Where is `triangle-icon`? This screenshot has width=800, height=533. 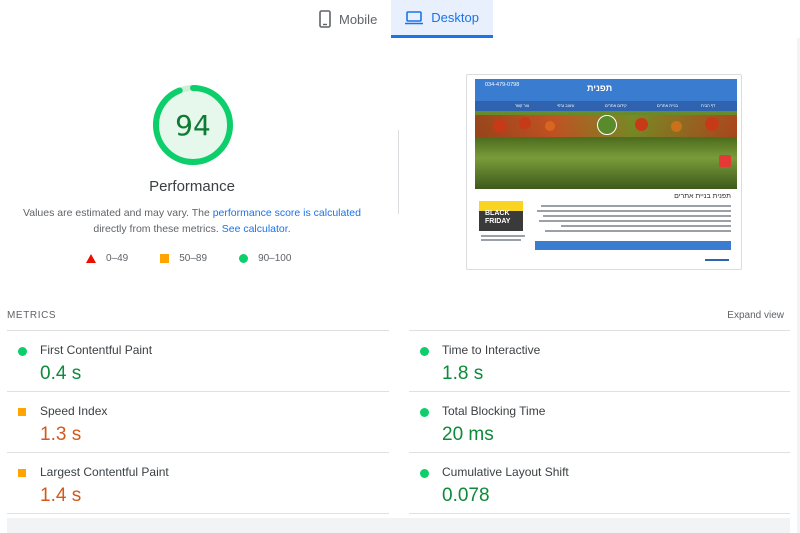 triangle-icon is located at coordinates (91, 258).